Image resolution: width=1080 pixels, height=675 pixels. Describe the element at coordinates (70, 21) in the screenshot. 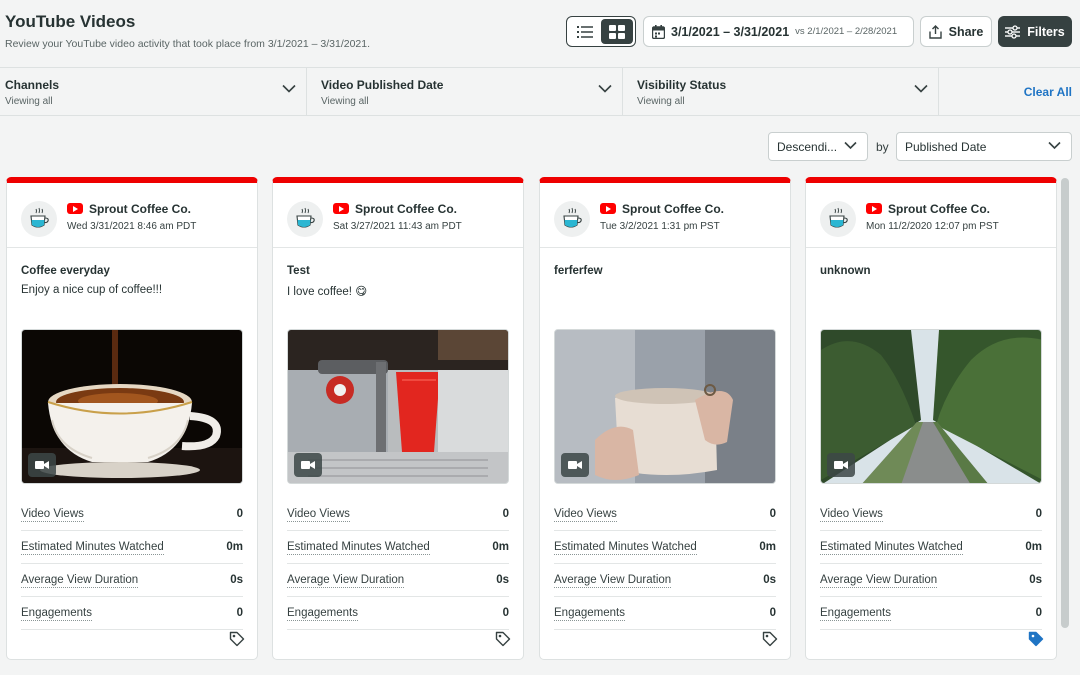

I see `page-title: YouTube Videos` at that location.